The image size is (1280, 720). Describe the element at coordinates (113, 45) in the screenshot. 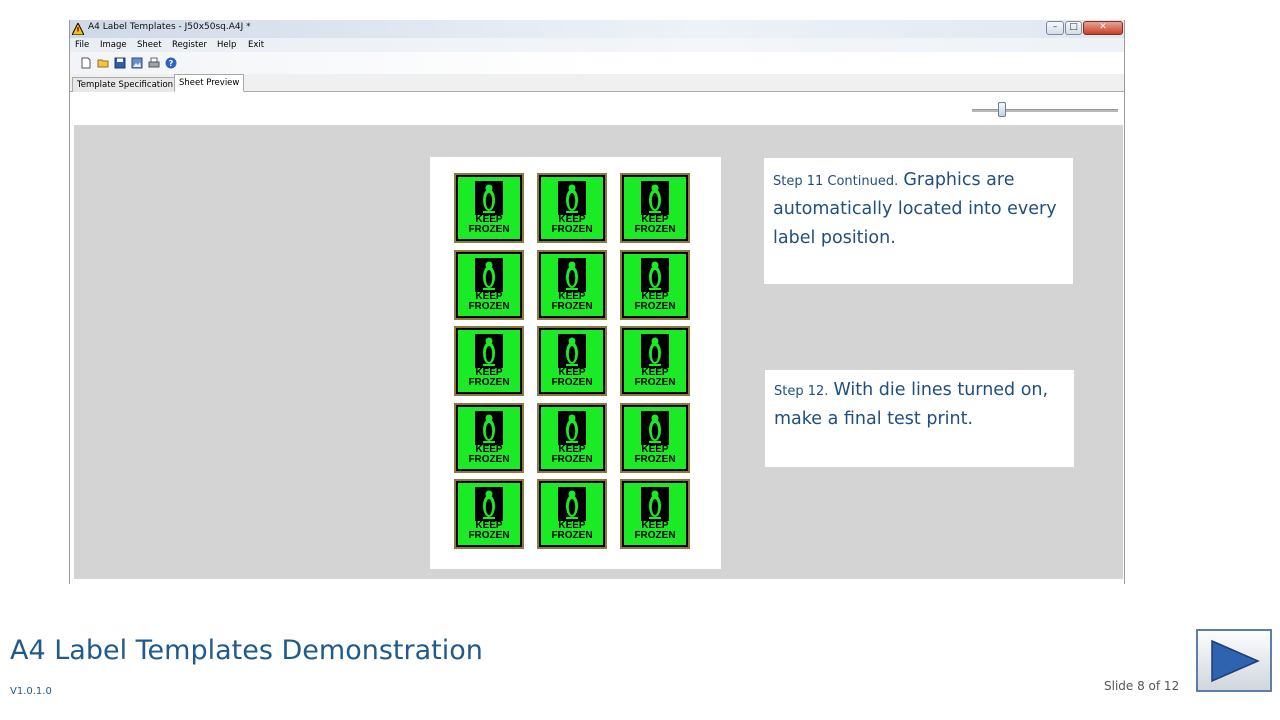

I see `menu-image: Image` at that location.